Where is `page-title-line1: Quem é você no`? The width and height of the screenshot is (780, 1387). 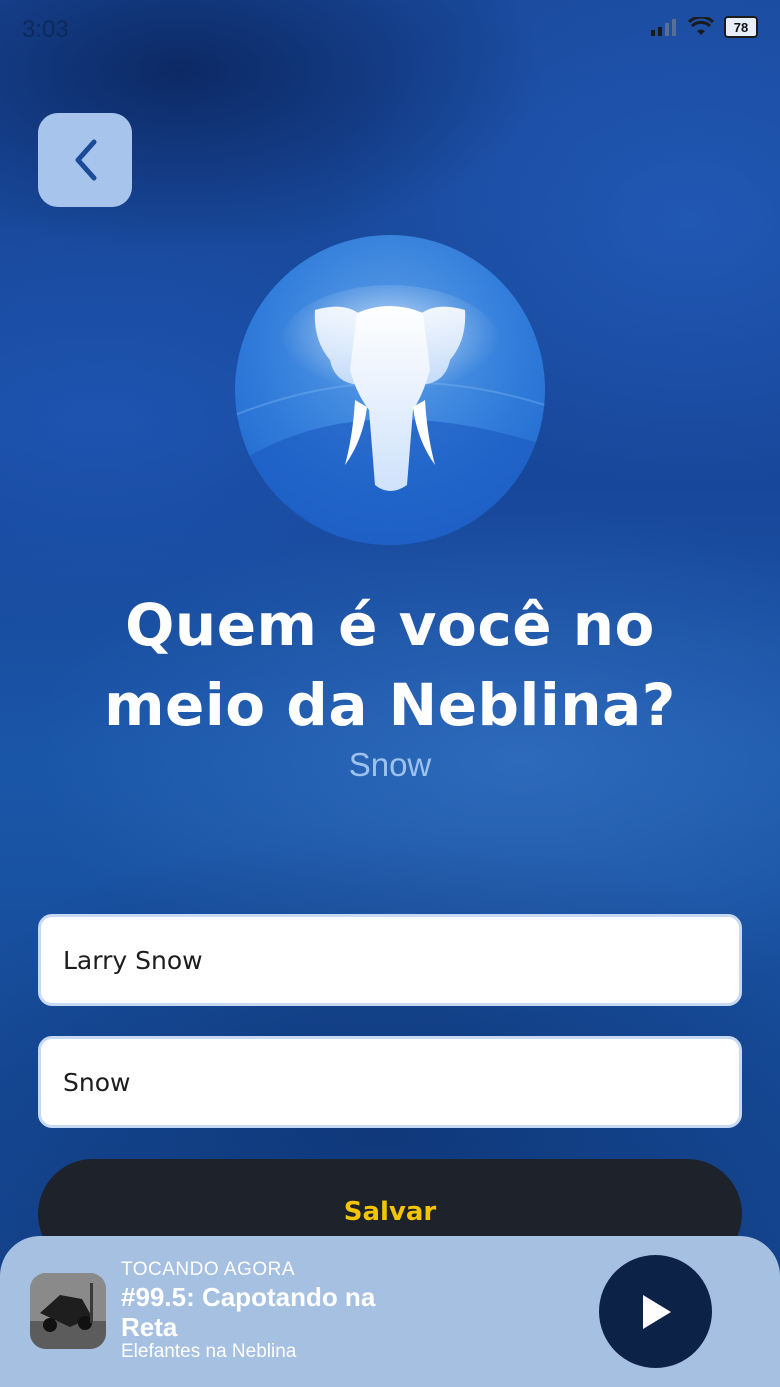
page-title-line1: Quem é você no is located at coordinates (390, 625).